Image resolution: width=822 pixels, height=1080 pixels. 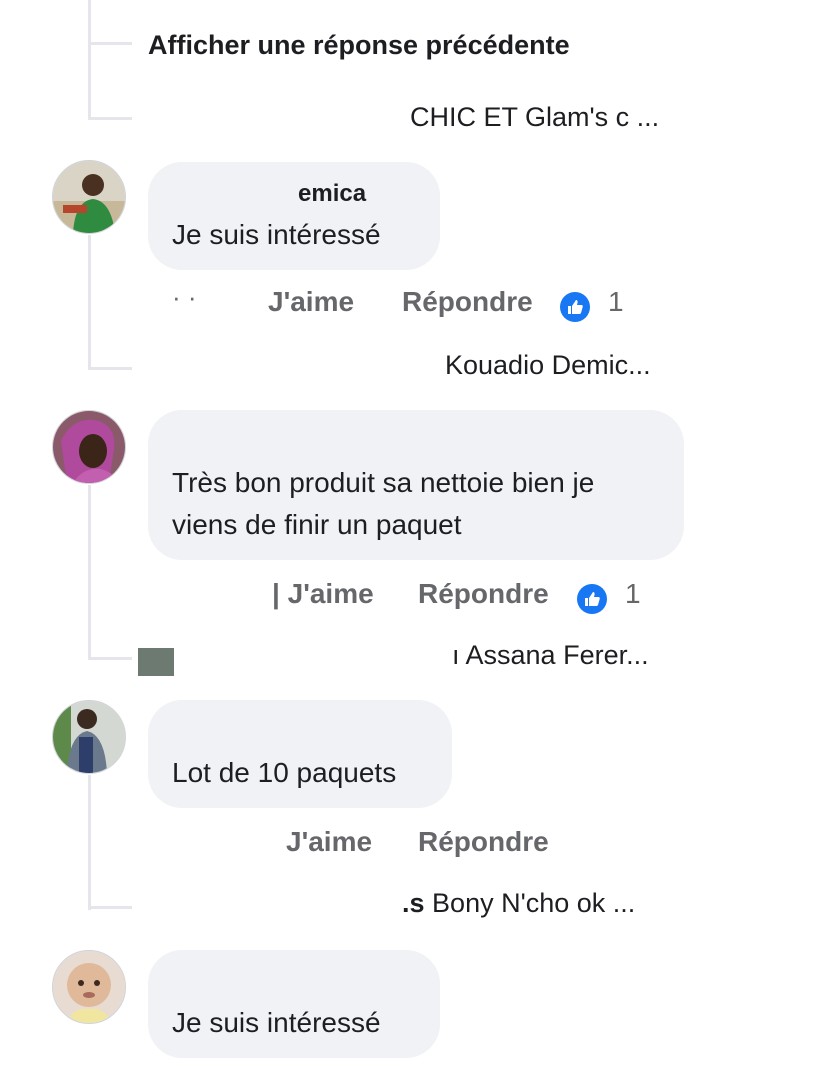 I want to click on like-label: J'aime, so click(x=331, y=593).